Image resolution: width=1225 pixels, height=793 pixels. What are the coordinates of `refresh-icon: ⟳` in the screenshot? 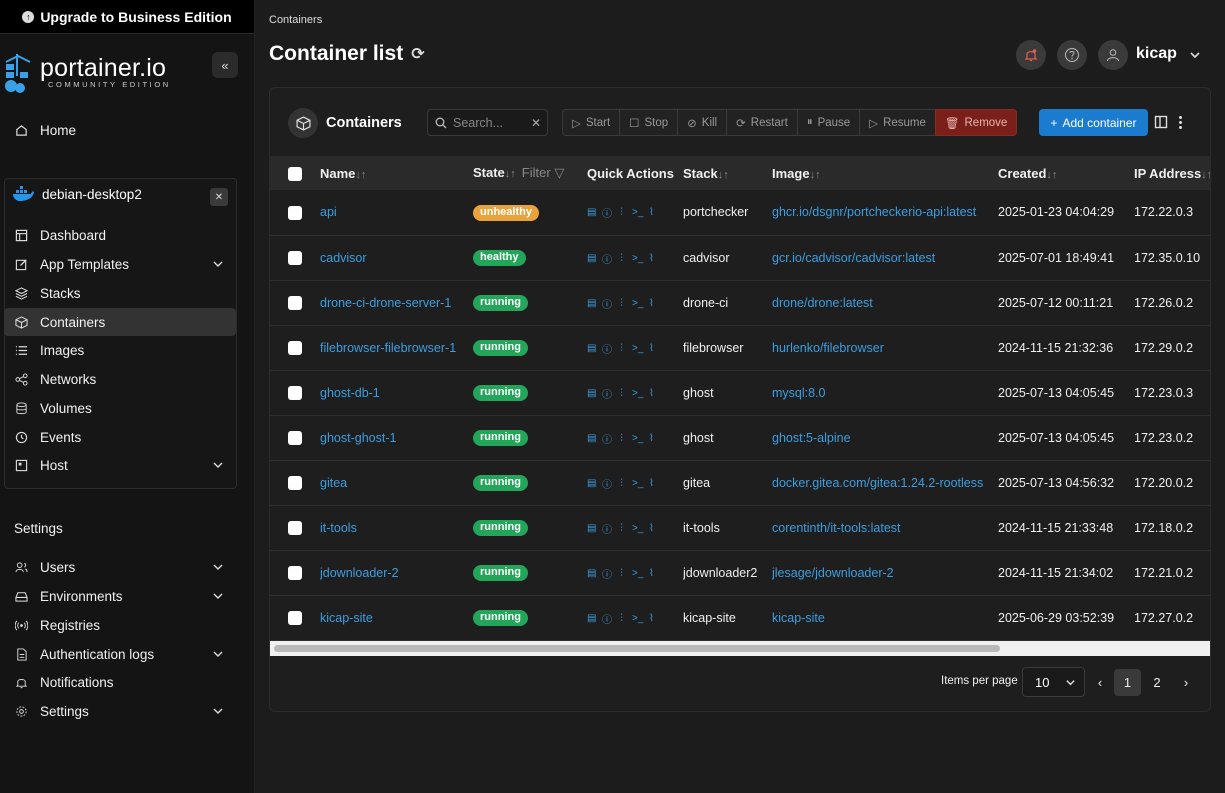 It's located at (417, 54).